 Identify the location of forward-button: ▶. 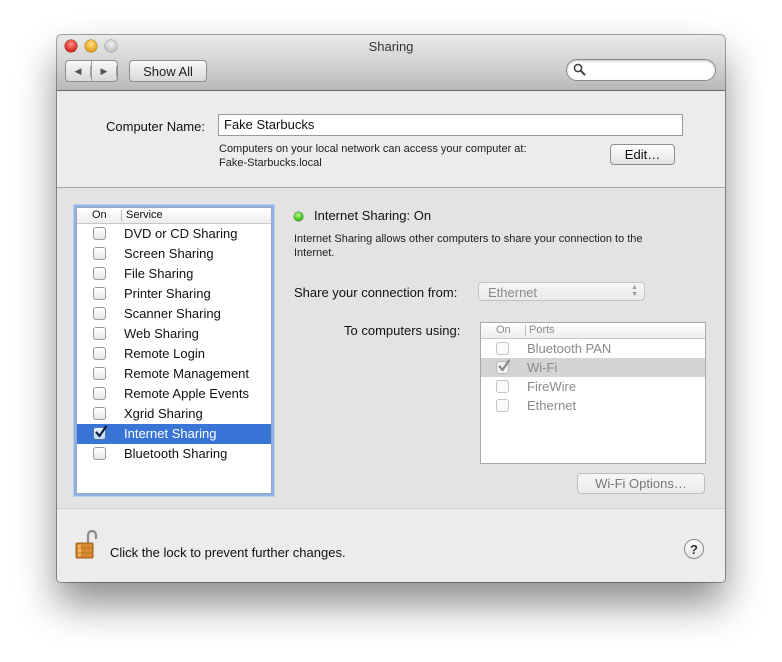
(104, 71).